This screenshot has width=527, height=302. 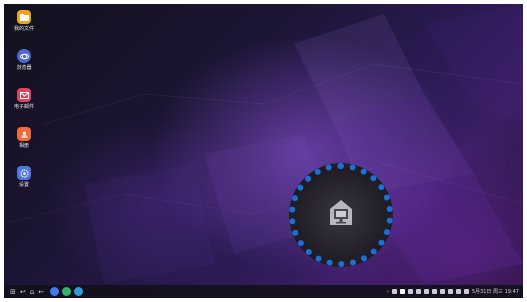 What do you see at coordinates (466, 291) in the screenshot?
I see `notification-icon` at bounding box center [466, 291].